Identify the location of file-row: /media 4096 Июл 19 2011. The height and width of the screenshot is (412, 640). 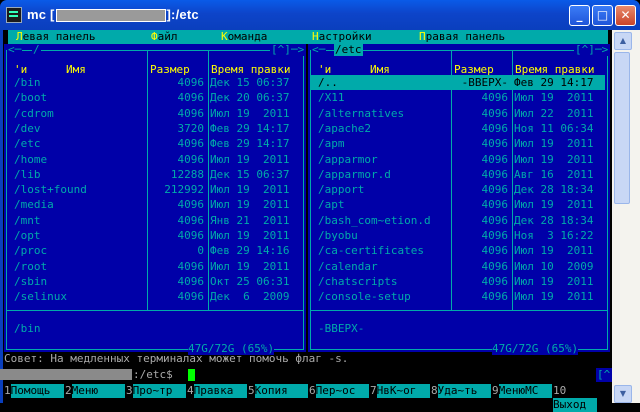
(154, 204).